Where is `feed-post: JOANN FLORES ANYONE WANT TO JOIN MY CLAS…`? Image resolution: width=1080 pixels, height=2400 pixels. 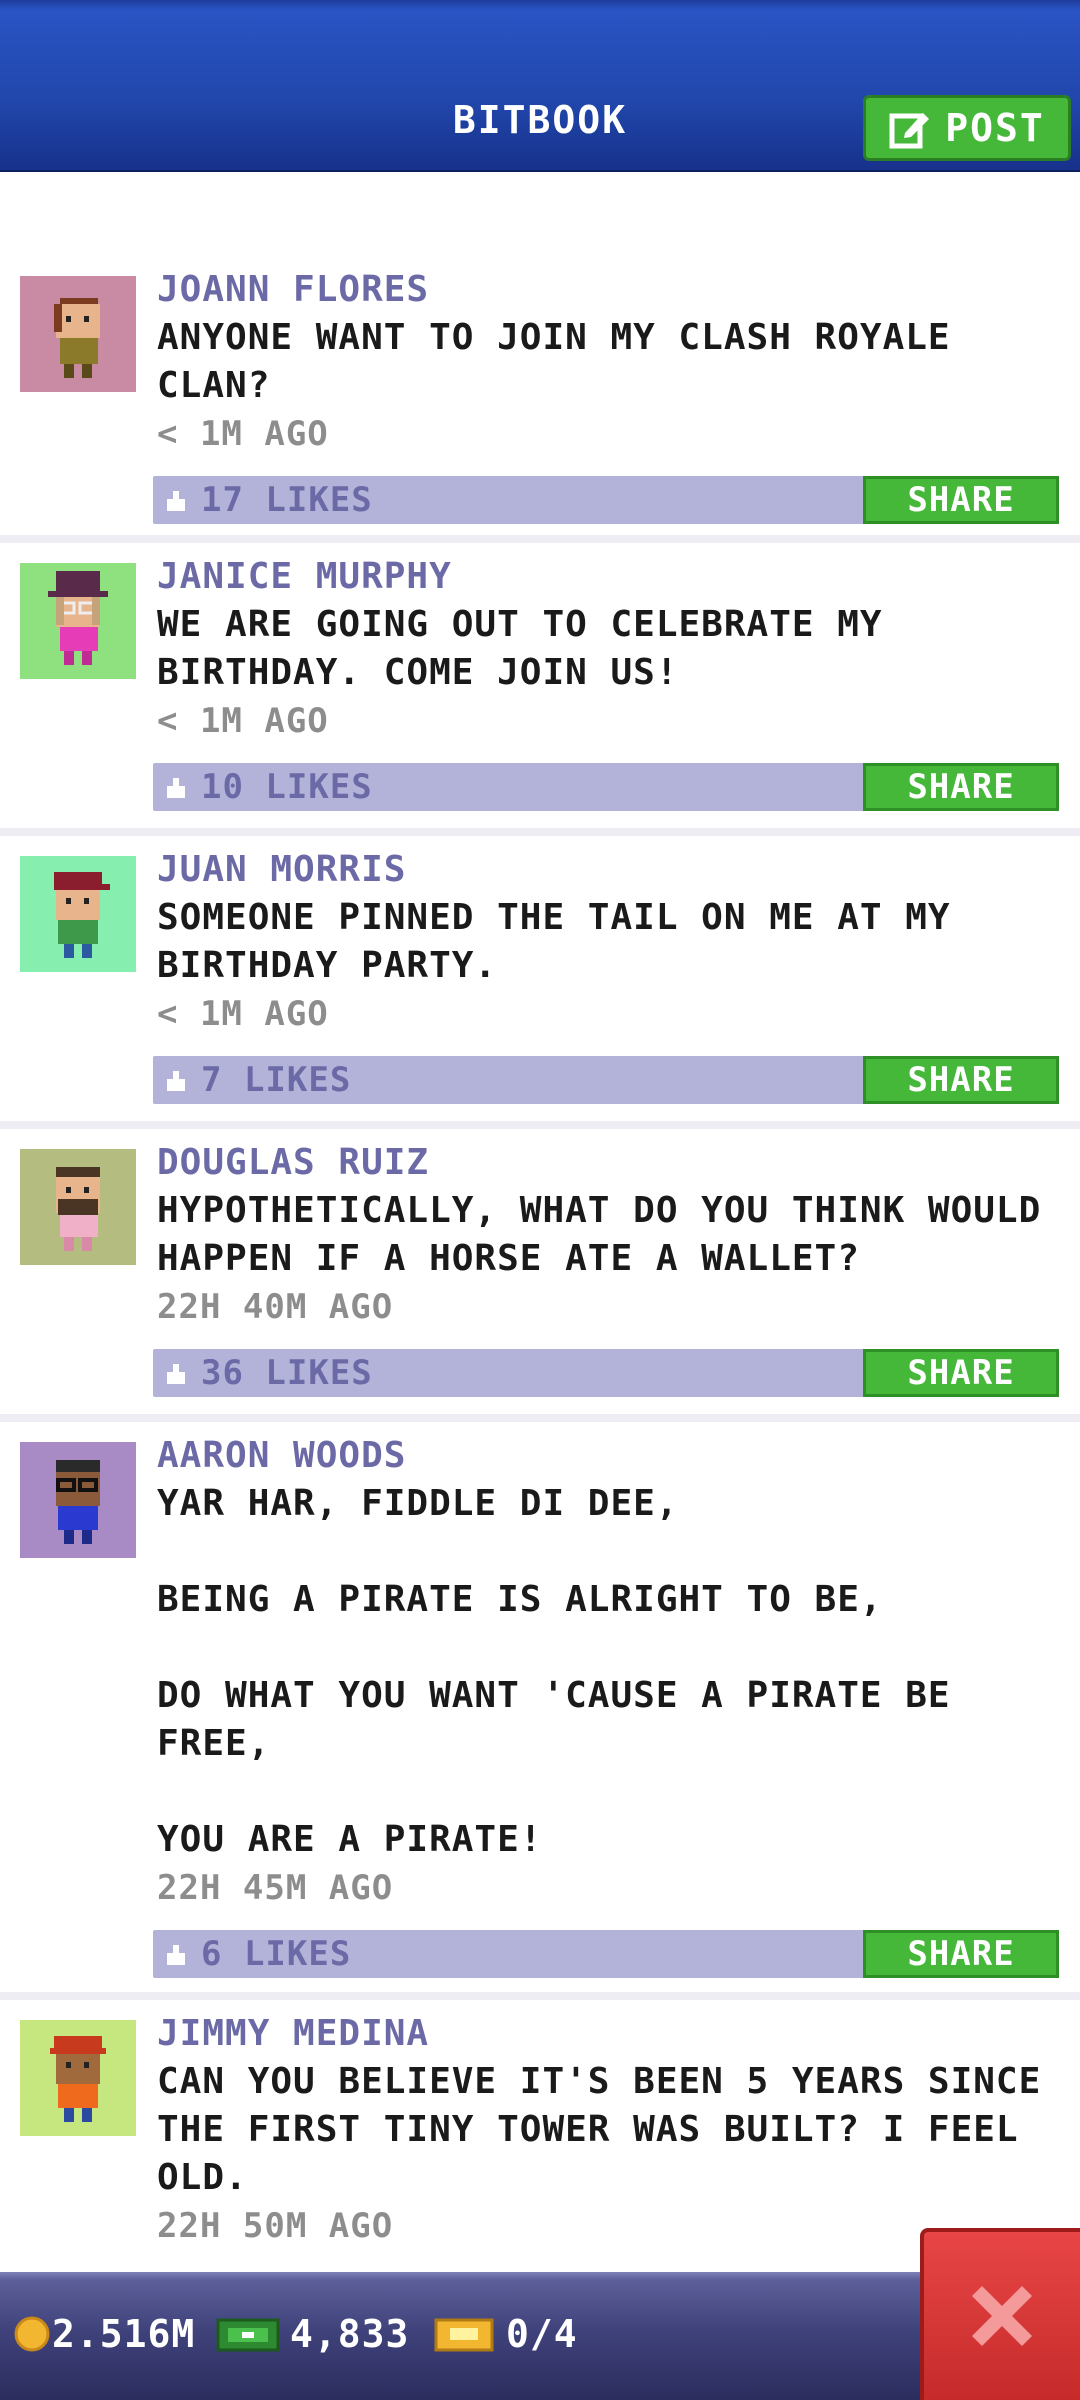 feed-post: JOANN FLORES ANYONE WANT TO JOIN MY CLAS… is located at coordinates (540, 399).